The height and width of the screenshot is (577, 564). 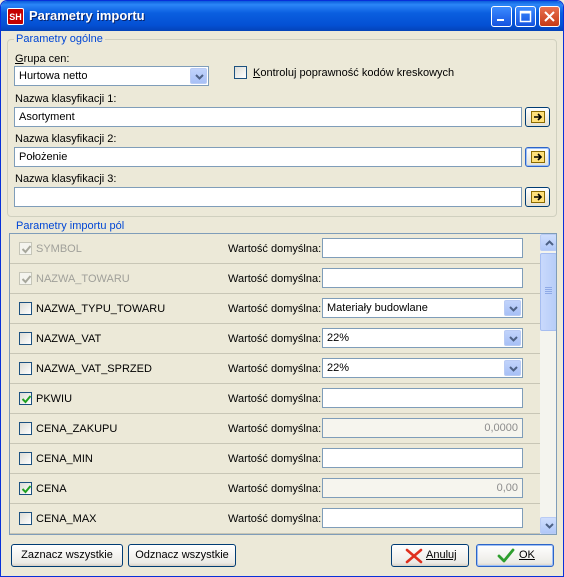 I want to click on class1-input: Asortyment, so click(x=268, y=117).